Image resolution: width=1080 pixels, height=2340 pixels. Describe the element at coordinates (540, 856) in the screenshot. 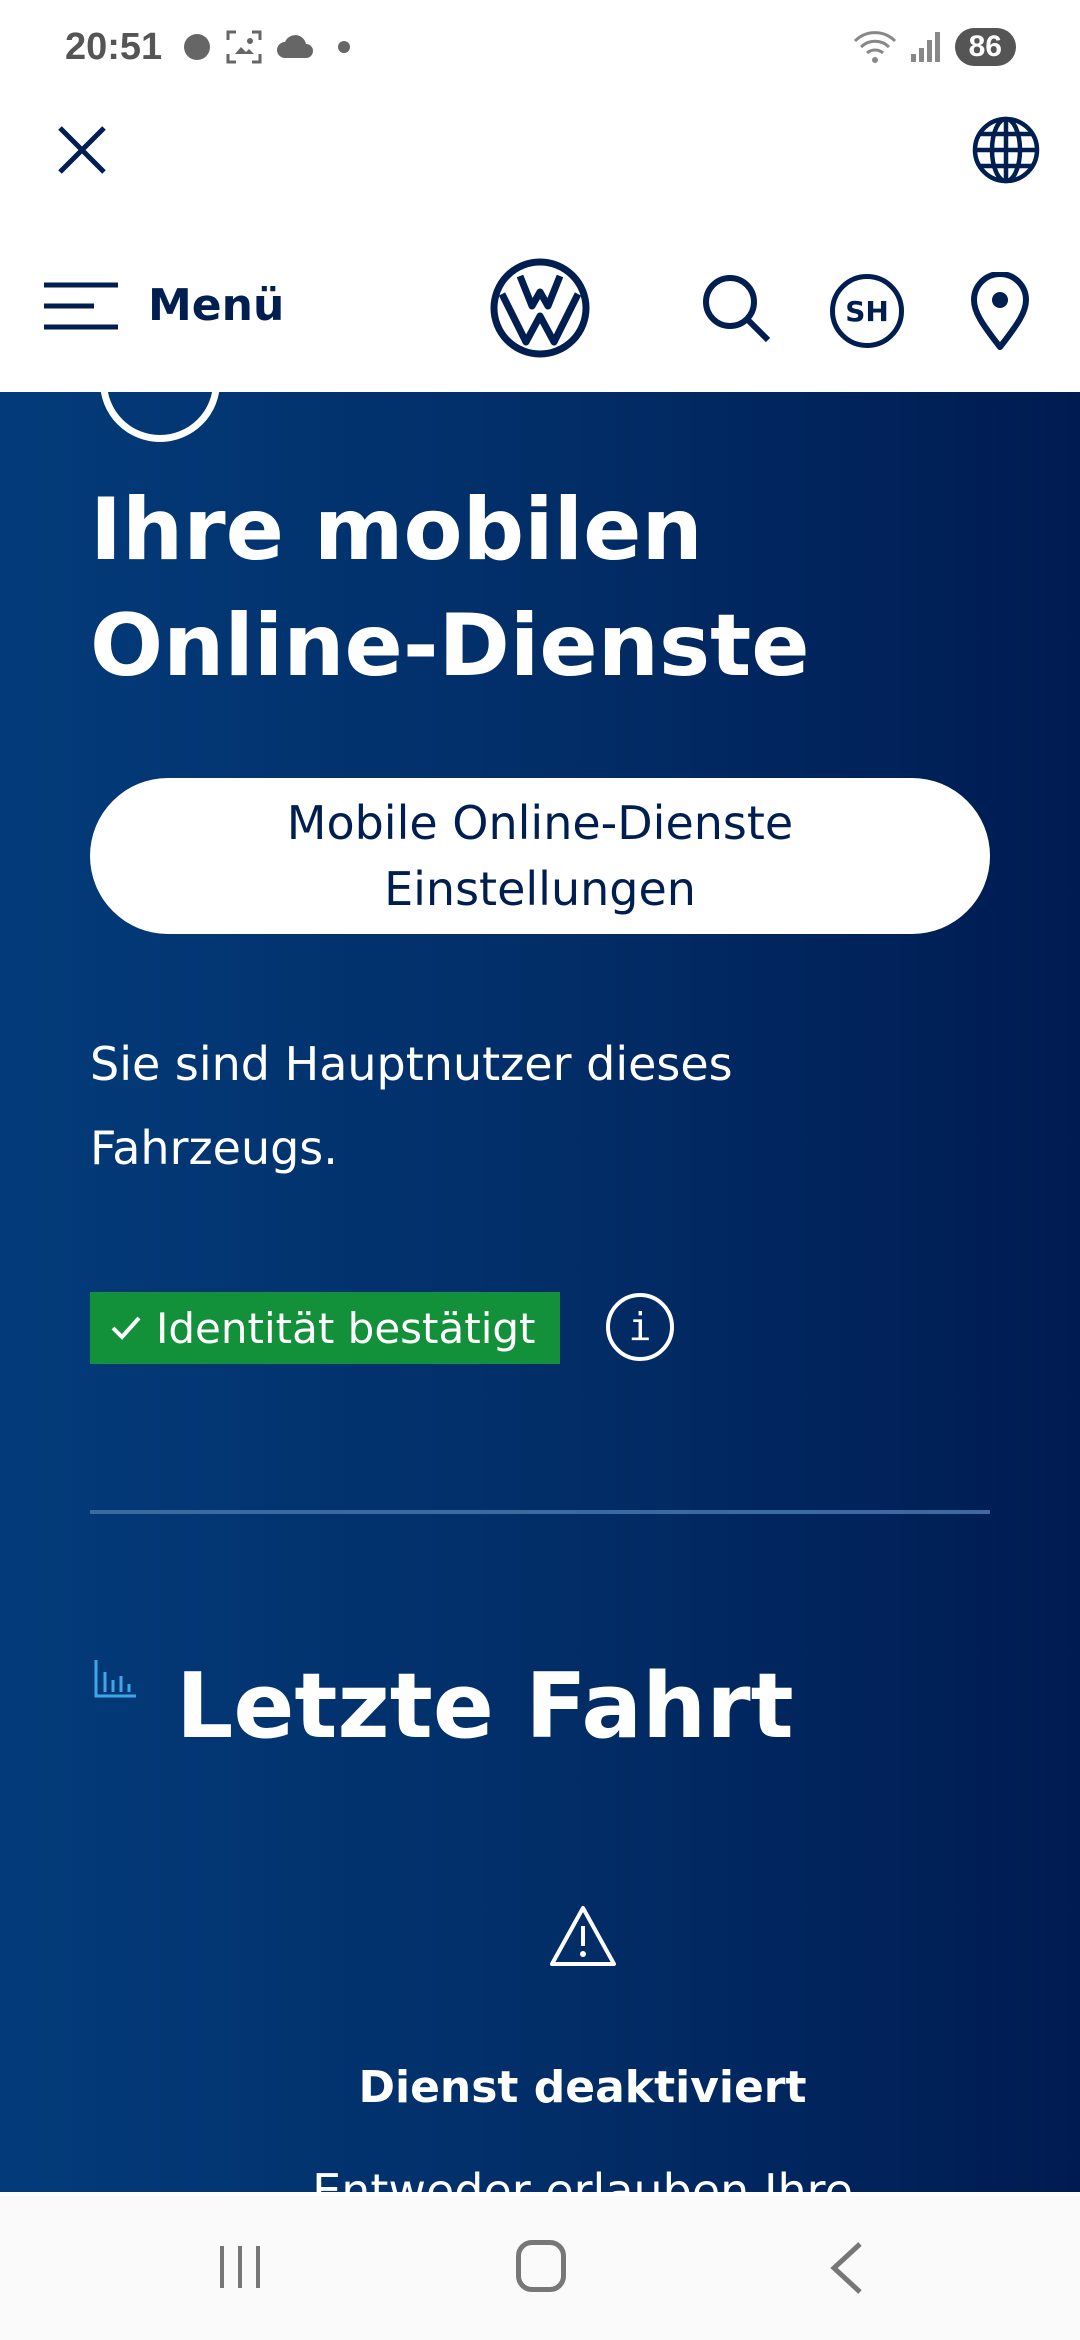

I see `online-services-settings-button: Mobile Online-Dienste Einstellungen` at that location.